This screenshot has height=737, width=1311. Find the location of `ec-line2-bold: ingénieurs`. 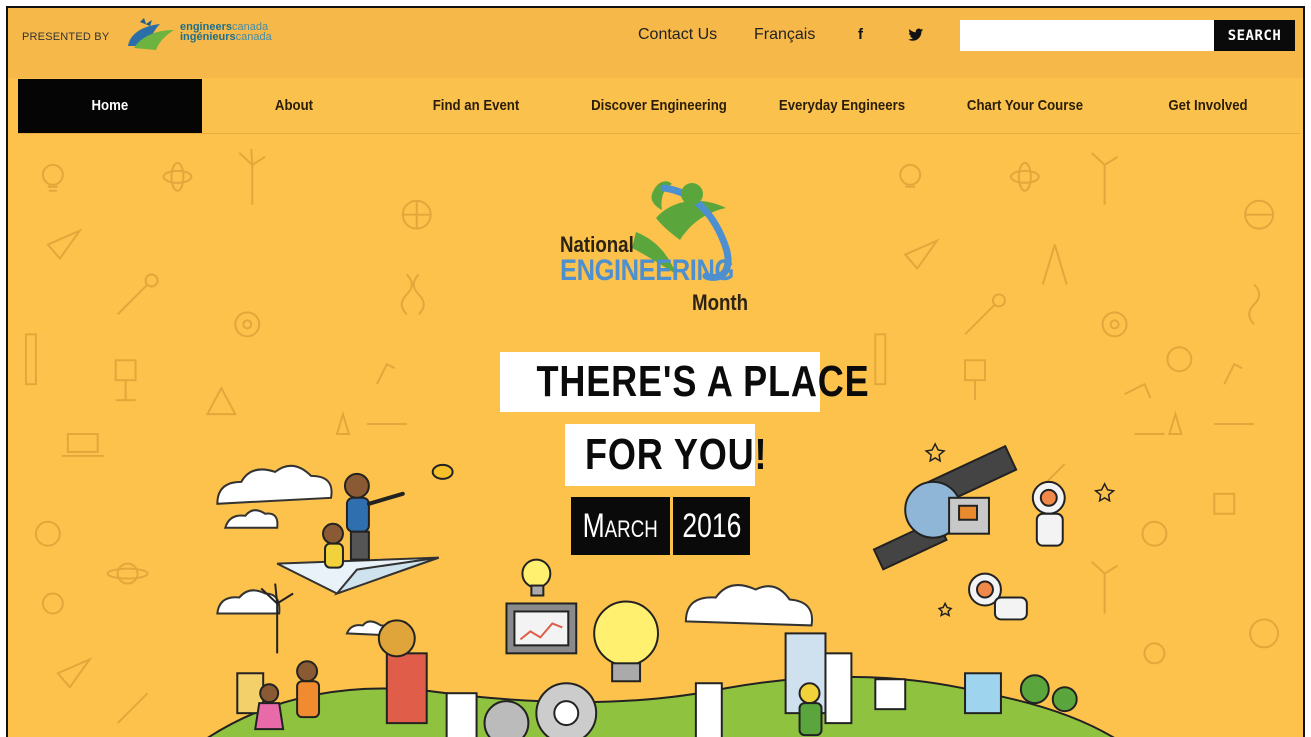

ec-line2-bold: ingénieurs is located at coordinates (208, 37).